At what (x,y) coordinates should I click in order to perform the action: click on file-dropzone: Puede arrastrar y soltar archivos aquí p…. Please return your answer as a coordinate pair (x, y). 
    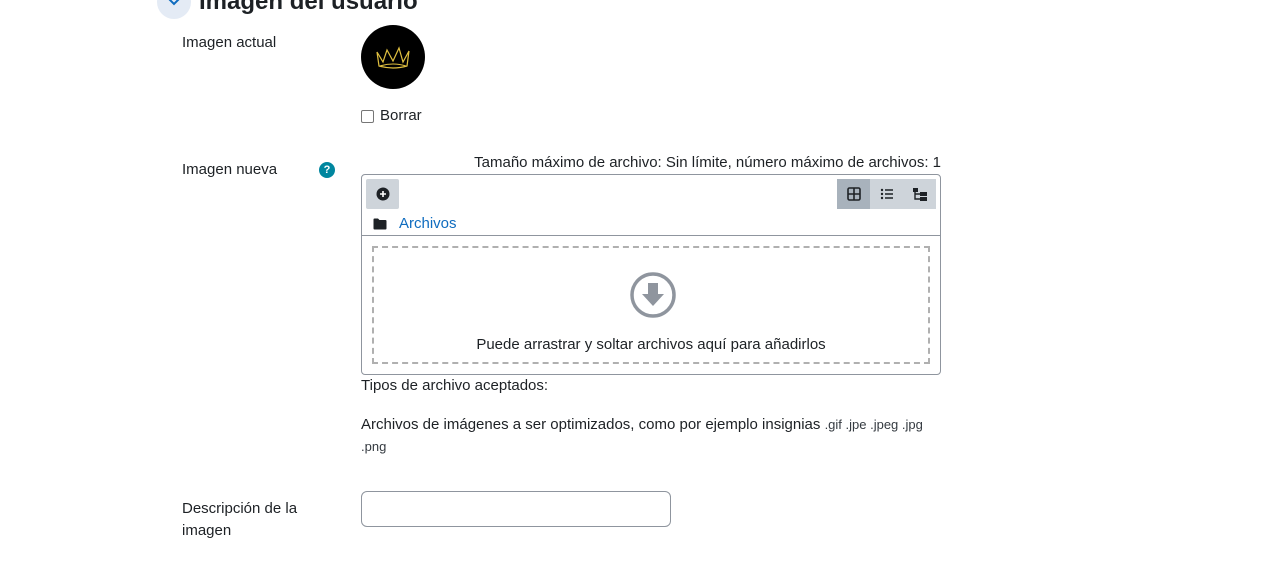
    Looking at the image, I should click on (651, 305).